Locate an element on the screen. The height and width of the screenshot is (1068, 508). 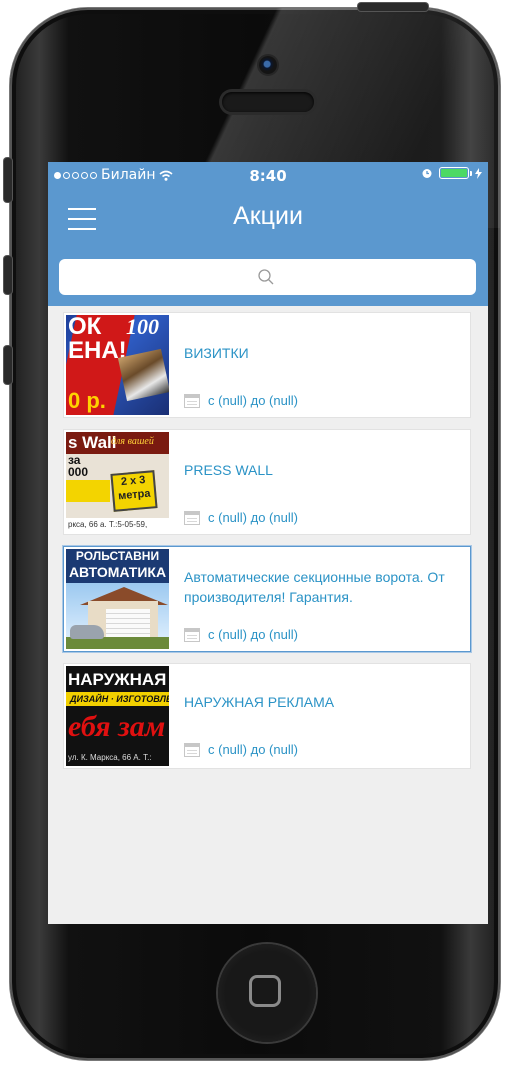
thumb-text: РОЛЬСТАВНИ is located at coordinates (117, 556).